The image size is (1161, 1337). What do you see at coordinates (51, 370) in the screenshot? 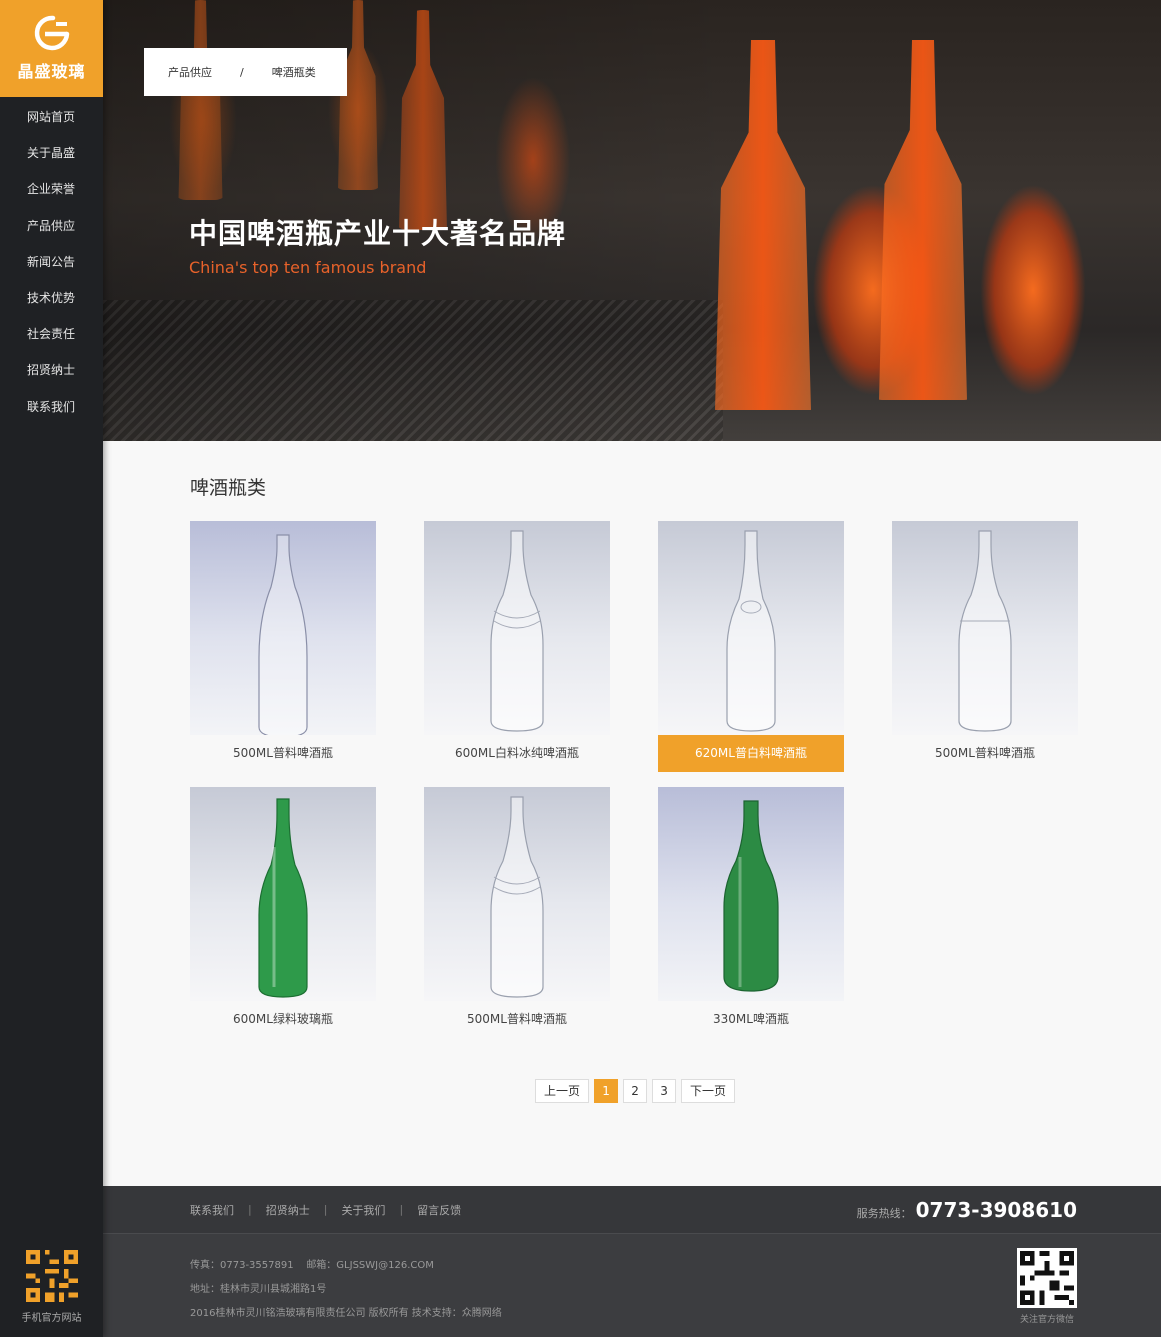
I see `sidebar-item-careers: 招贤纳士` at bounding box center [51, 370].